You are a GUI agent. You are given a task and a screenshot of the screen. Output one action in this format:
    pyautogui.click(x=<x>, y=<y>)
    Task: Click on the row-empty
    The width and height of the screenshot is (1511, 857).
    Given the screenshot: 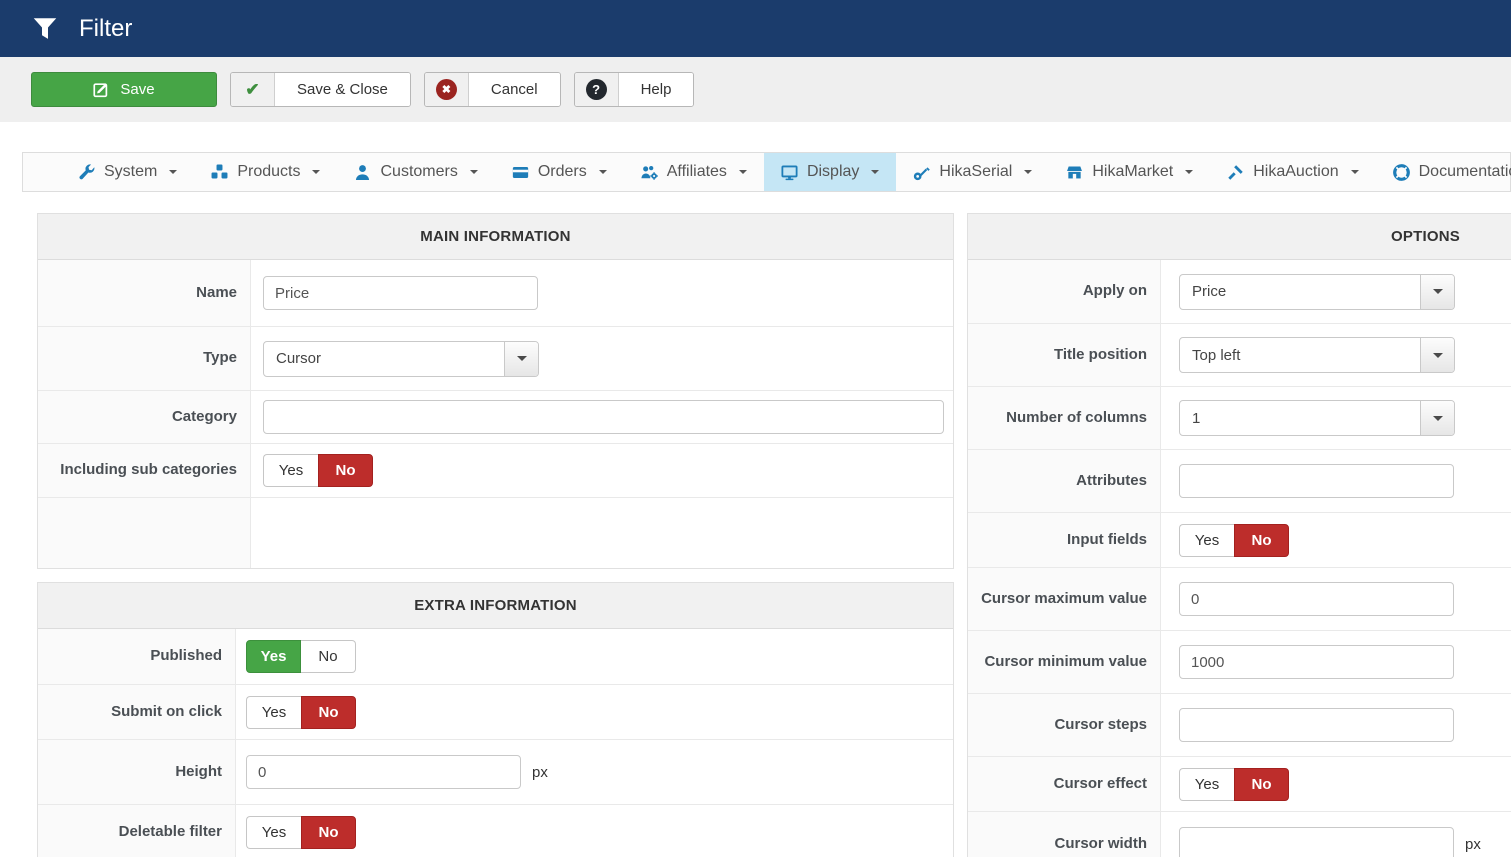 What is the action you would take?
    pyautogui.click(x=495, y=532)
    